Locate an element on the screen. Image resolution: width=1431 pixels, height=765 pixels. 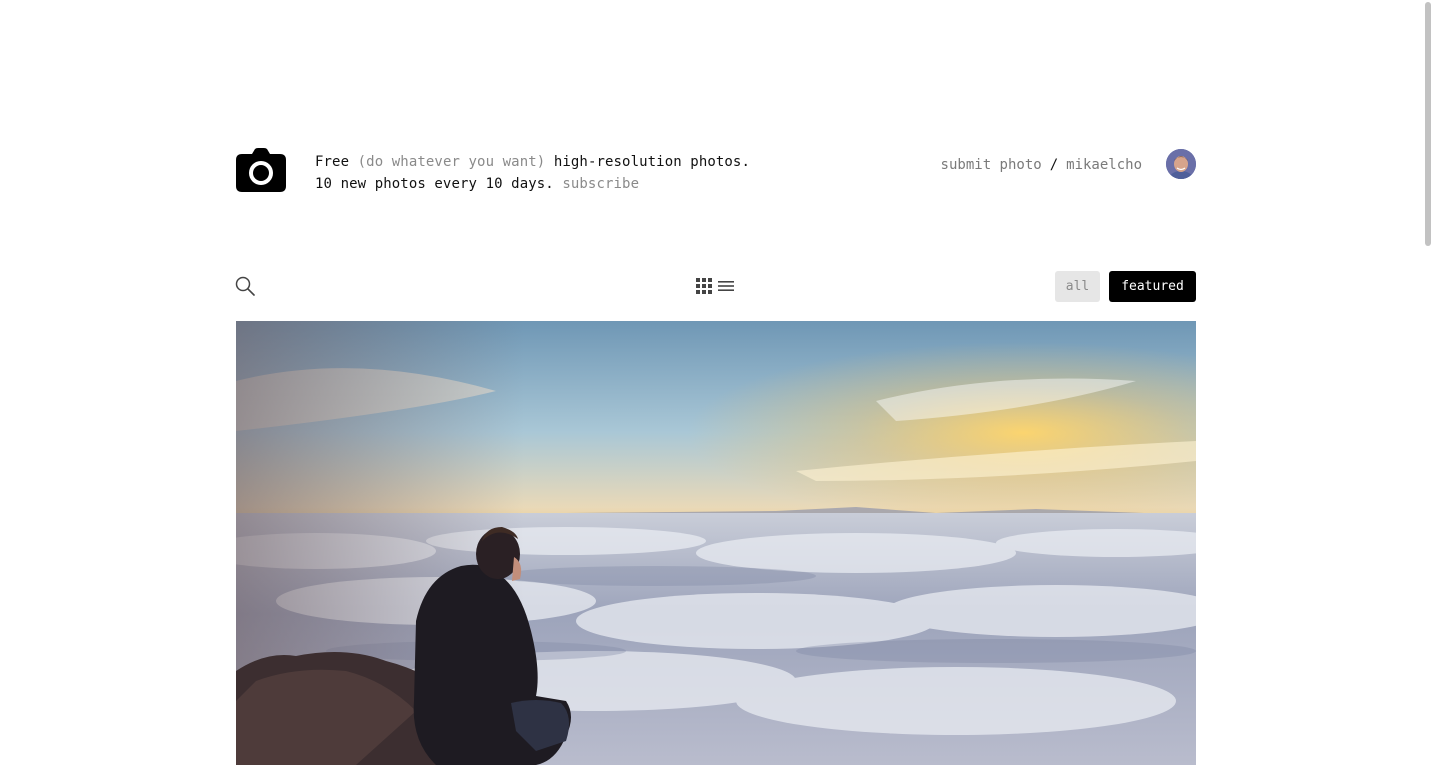
tagline-aside: (do whatever you want) is located at coordinates (451, 162).